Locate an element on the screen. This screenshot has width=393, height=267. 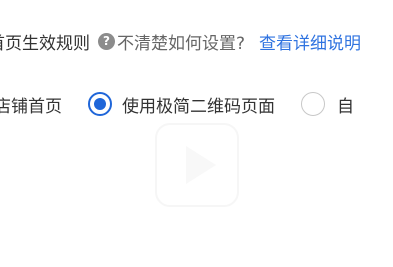
homepage-radio-group: 店铺首页 使用极简二维码页面 自 is located at coordinates (177, 104).